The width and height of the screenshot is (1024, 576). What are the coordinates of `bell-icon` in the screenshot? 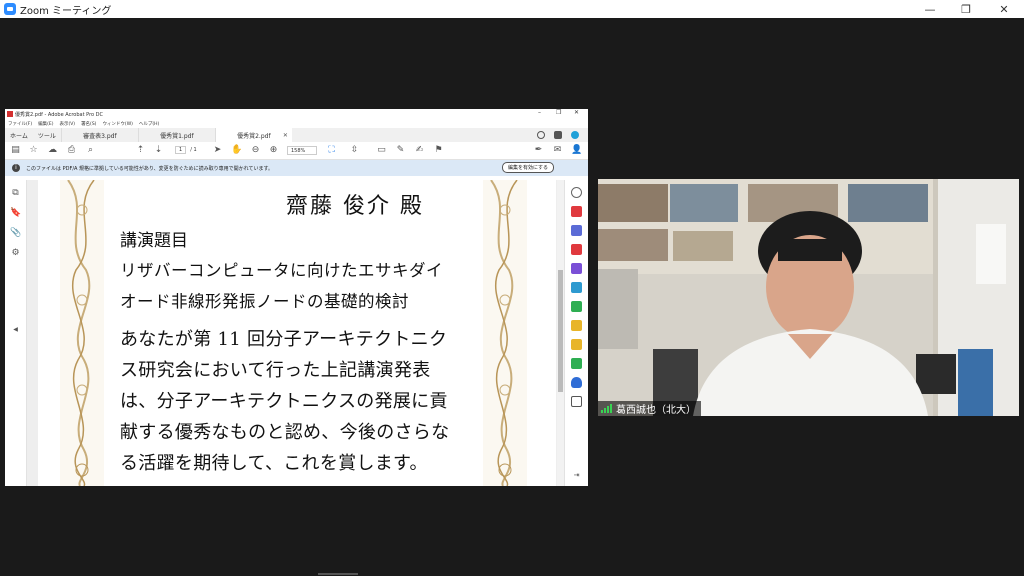 It's located at (558, 135).